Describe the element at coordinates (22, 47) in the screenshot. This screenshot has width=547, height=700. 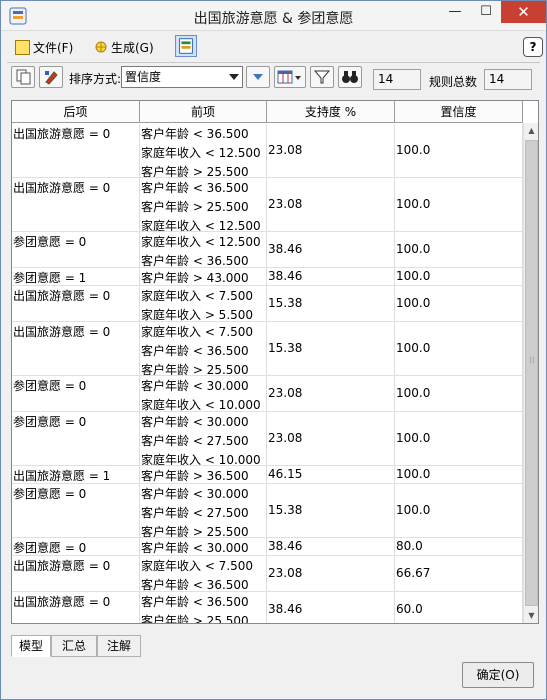
I see `file-icon` at that location.